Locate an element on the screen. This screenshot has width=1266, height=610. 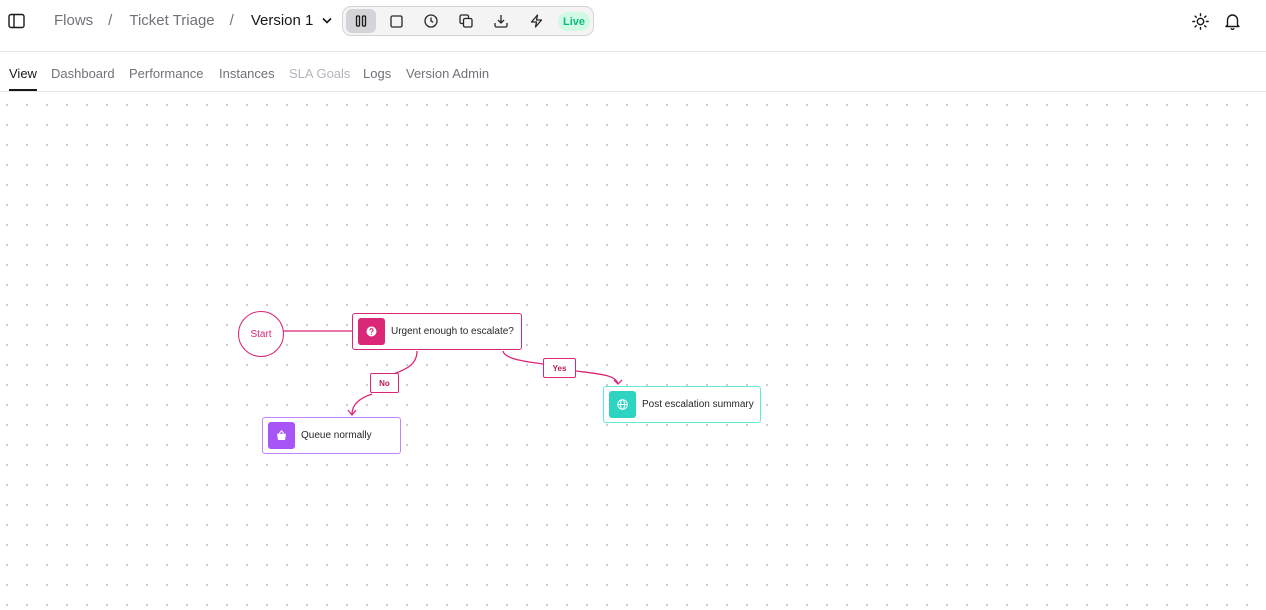
breadcrumb-ticket-triage: Ticket Triage is located at coordinates (171, 20).